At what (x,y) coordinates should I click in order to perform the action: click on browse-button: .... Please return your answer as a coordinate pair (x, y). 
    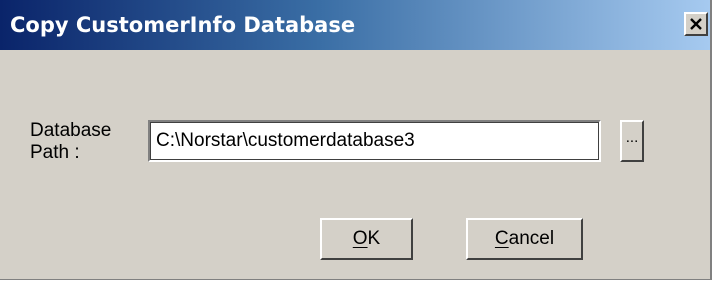
    Looking at the image, I should click on (632, 141).